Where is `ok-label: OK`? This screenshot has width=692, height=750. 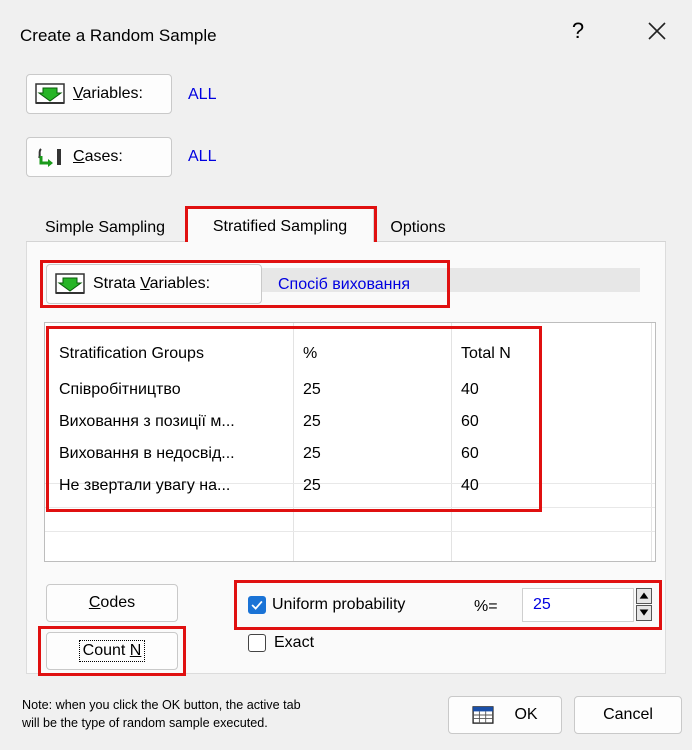 ok-label: OK is located at coordinates (526, 714).